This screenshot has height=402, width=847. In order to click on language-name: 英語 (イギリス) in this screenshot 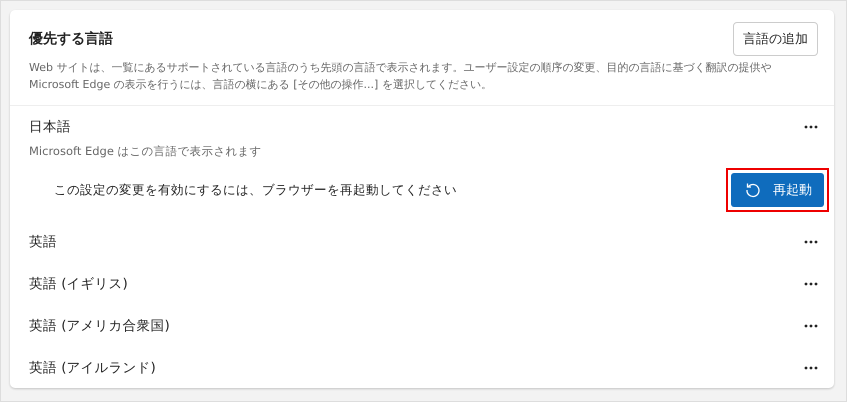, I will do `click(78, 284)`.